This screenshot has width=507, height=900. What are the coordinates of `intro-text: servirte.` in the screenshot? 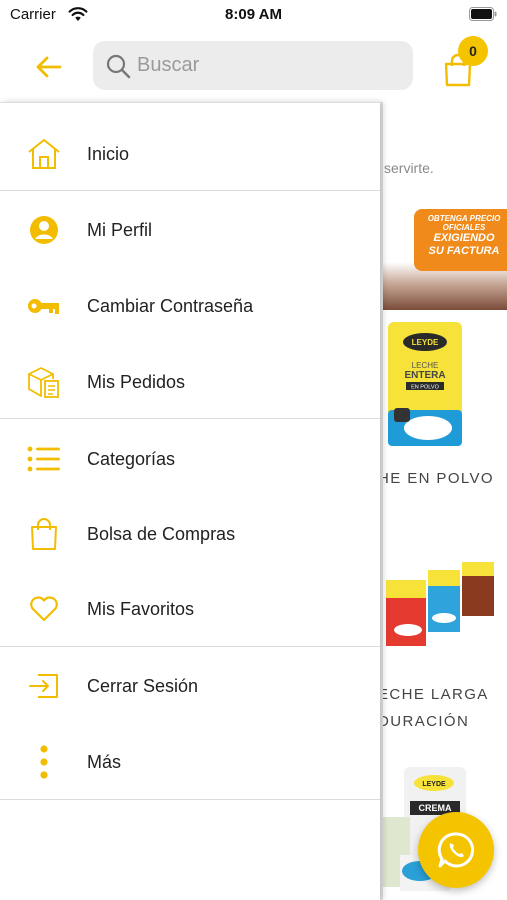 It's located at (409, 168).